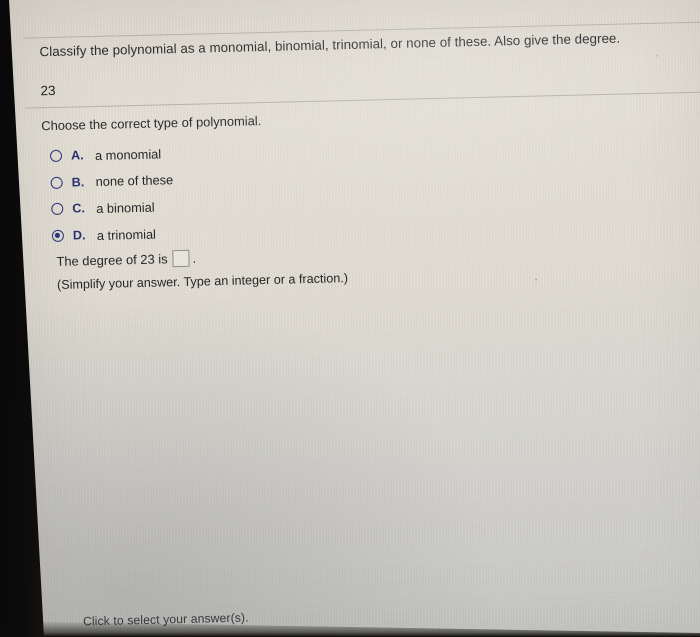  I want to click on option-label-a: a monomial, so click(128, 154).